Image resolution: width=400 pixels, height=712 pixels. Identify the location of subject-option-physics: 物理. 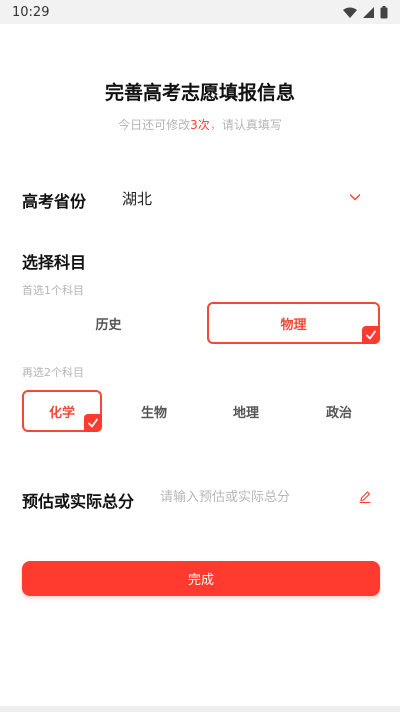
(293, 323).